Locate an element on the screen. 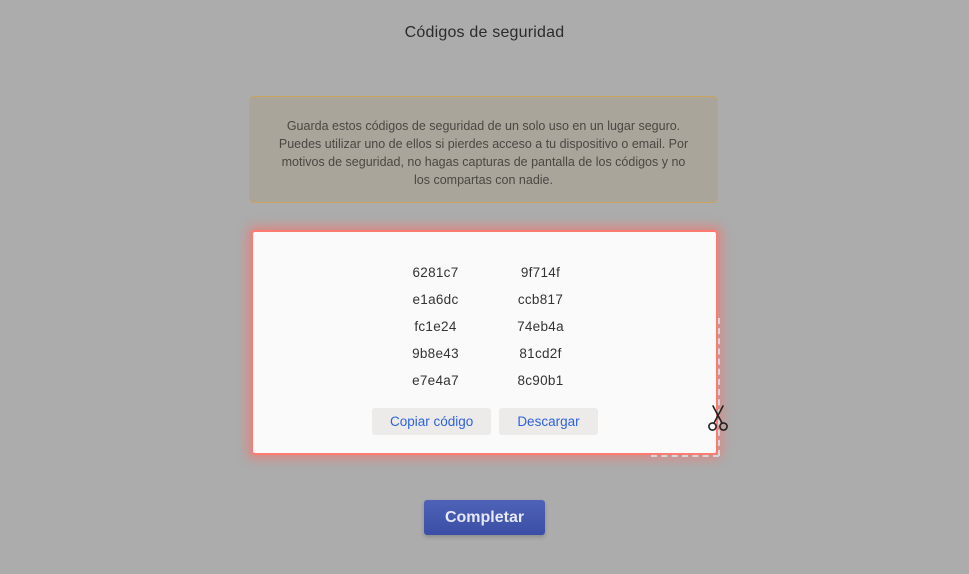 The height and width of the screenshot is (574, 969). download-button: Descargar is located at coordinates (548, 421).